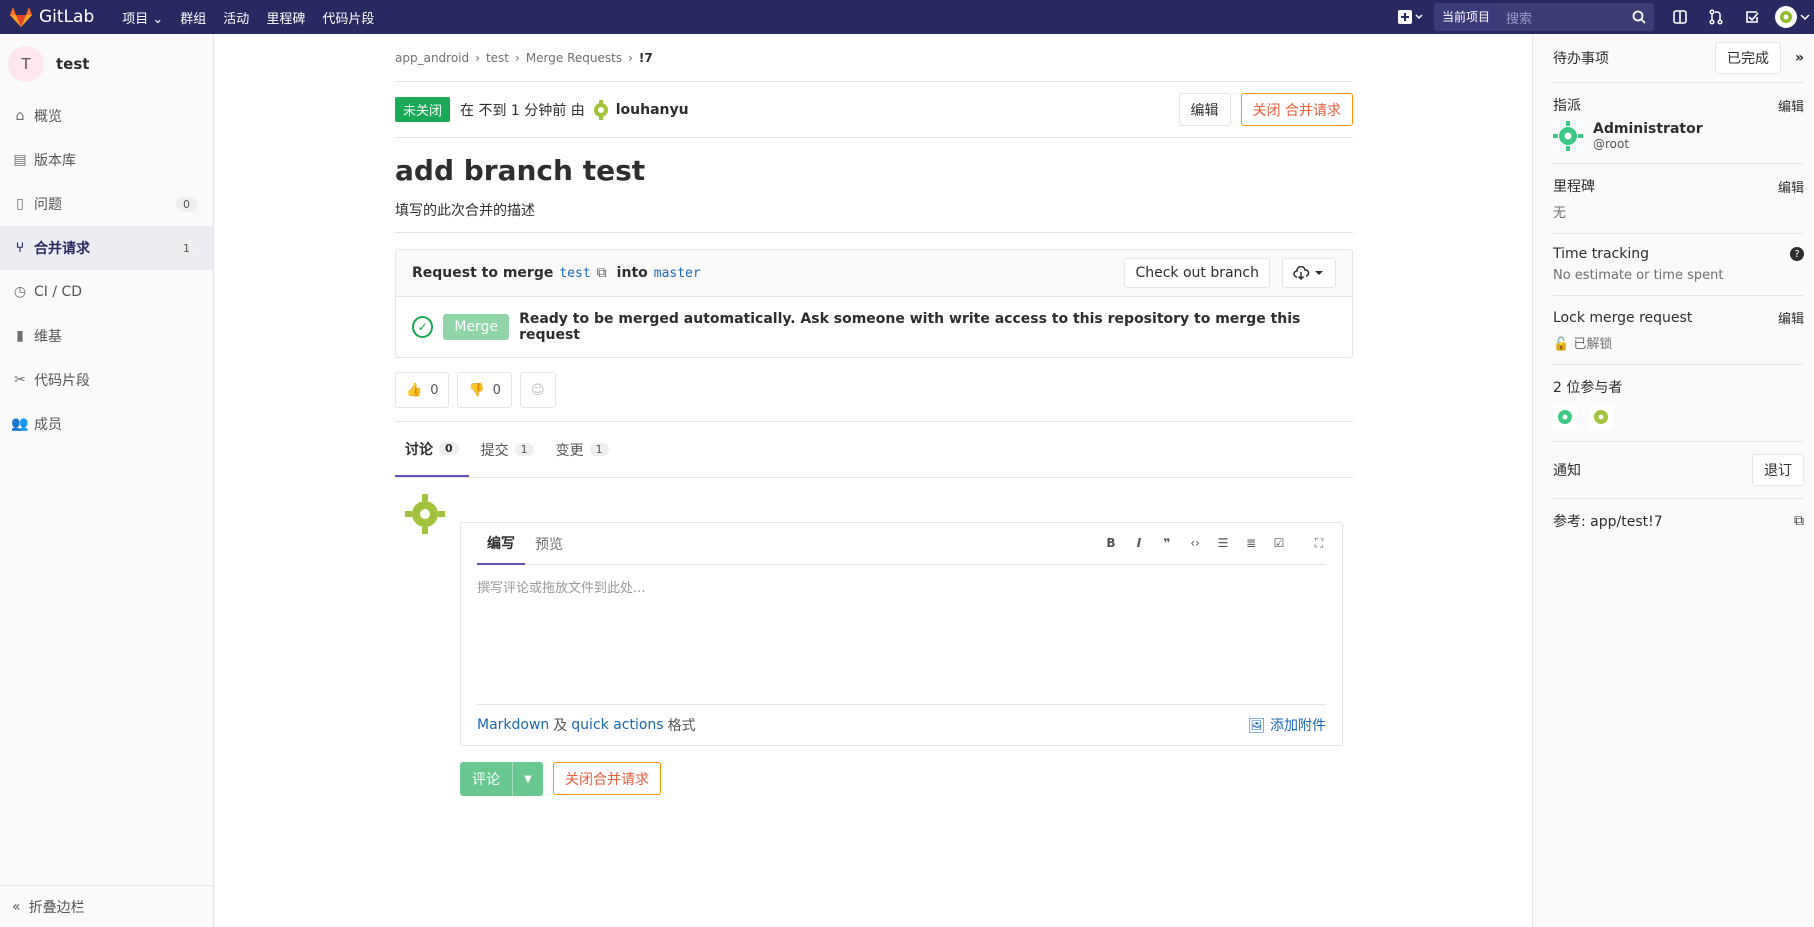 This screenshot has width=1814, height=927. What do you see at coordinates (513, 725) in the screenshot?
I see `markdown-link: Markdown` at bounding box center [513, 725].